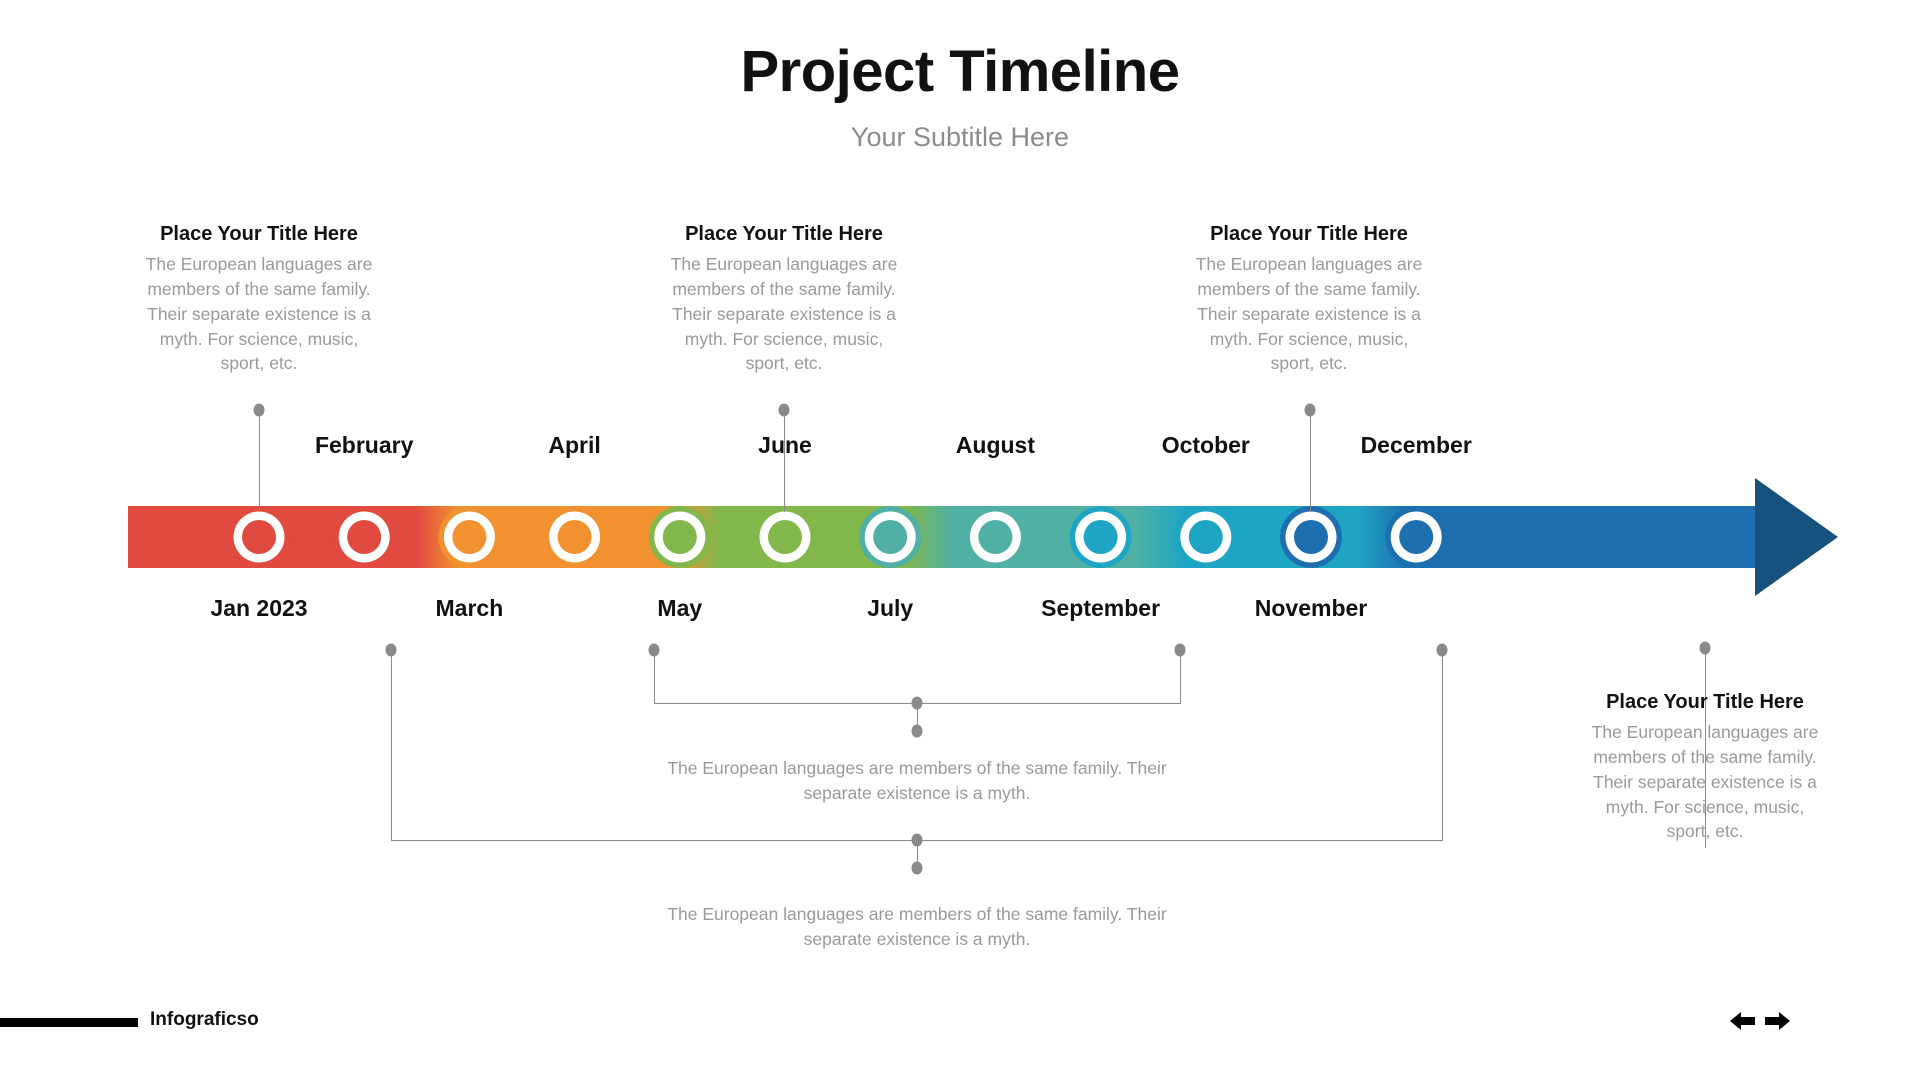  What do you see at coordinates (1205, 445) in the screenshot?
I see `month-label: October` at bounding box center [1205, 445].